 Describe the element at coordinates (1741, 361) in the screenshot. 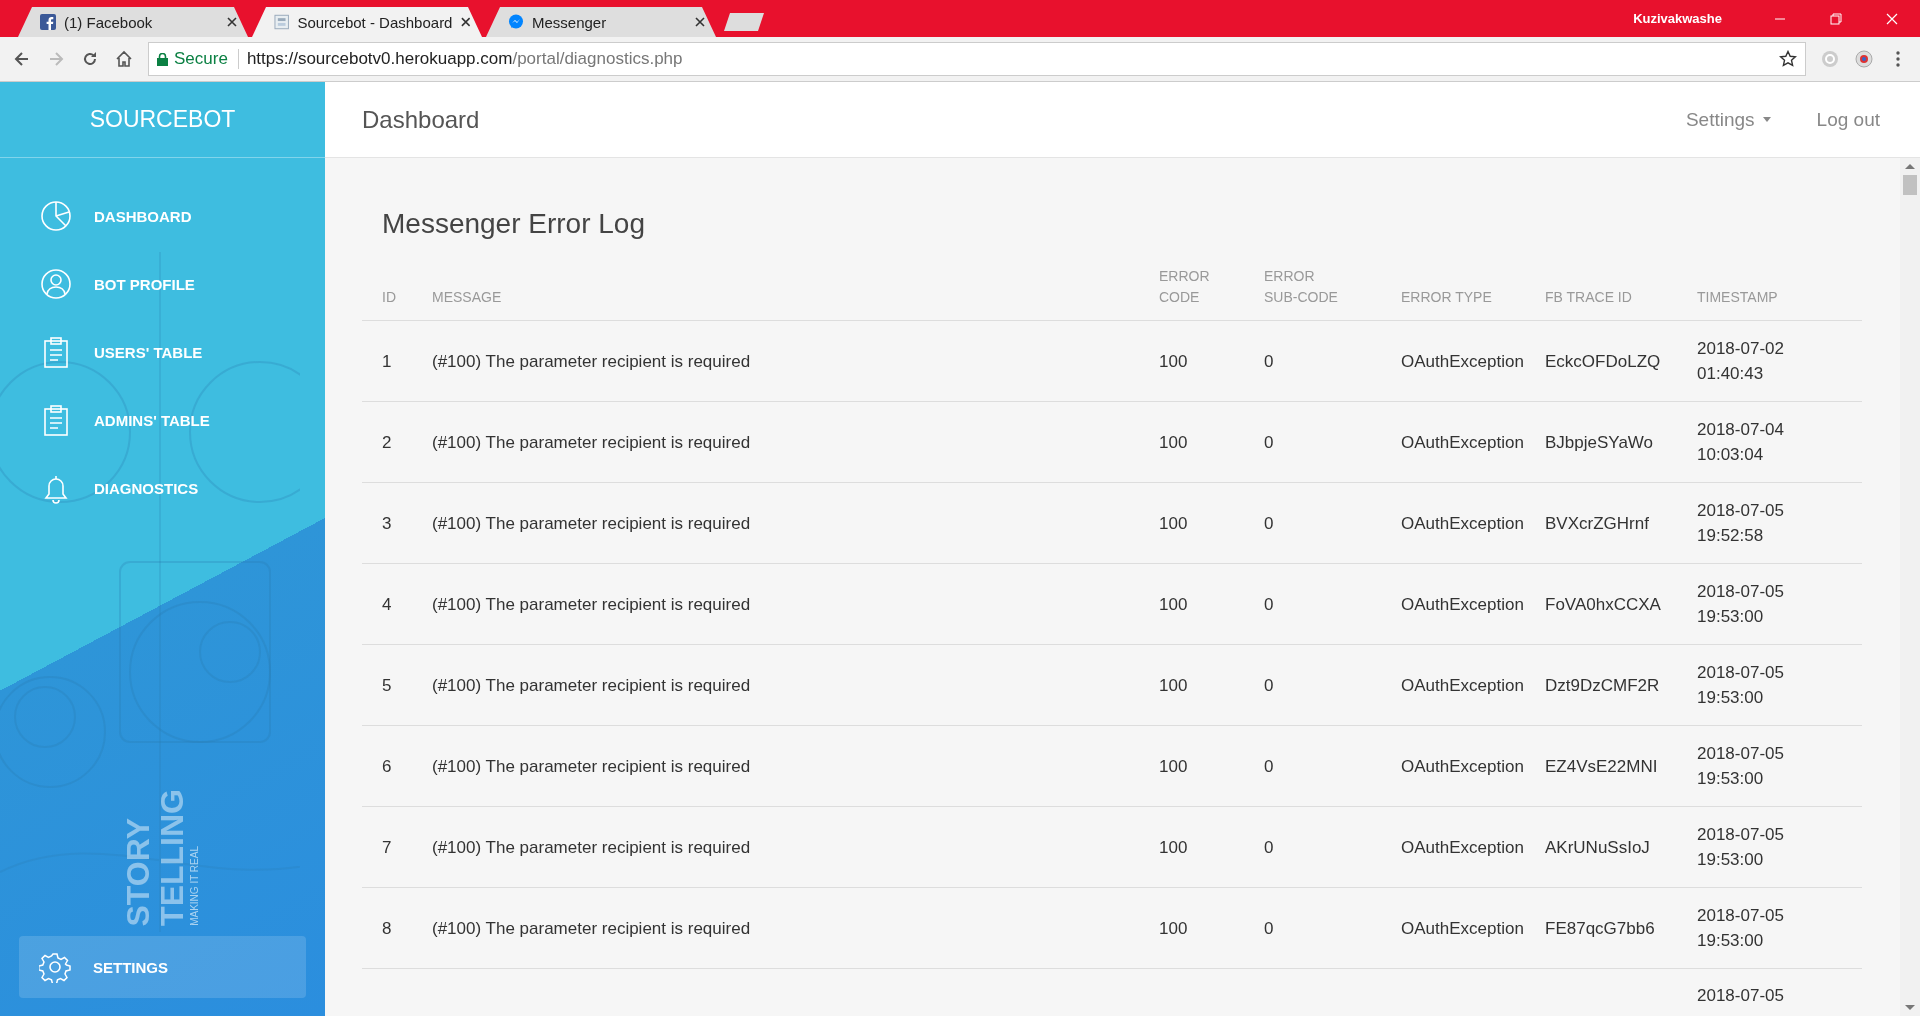

I see `table-cell-text: 2018-07-02 01:40:43` at that location.